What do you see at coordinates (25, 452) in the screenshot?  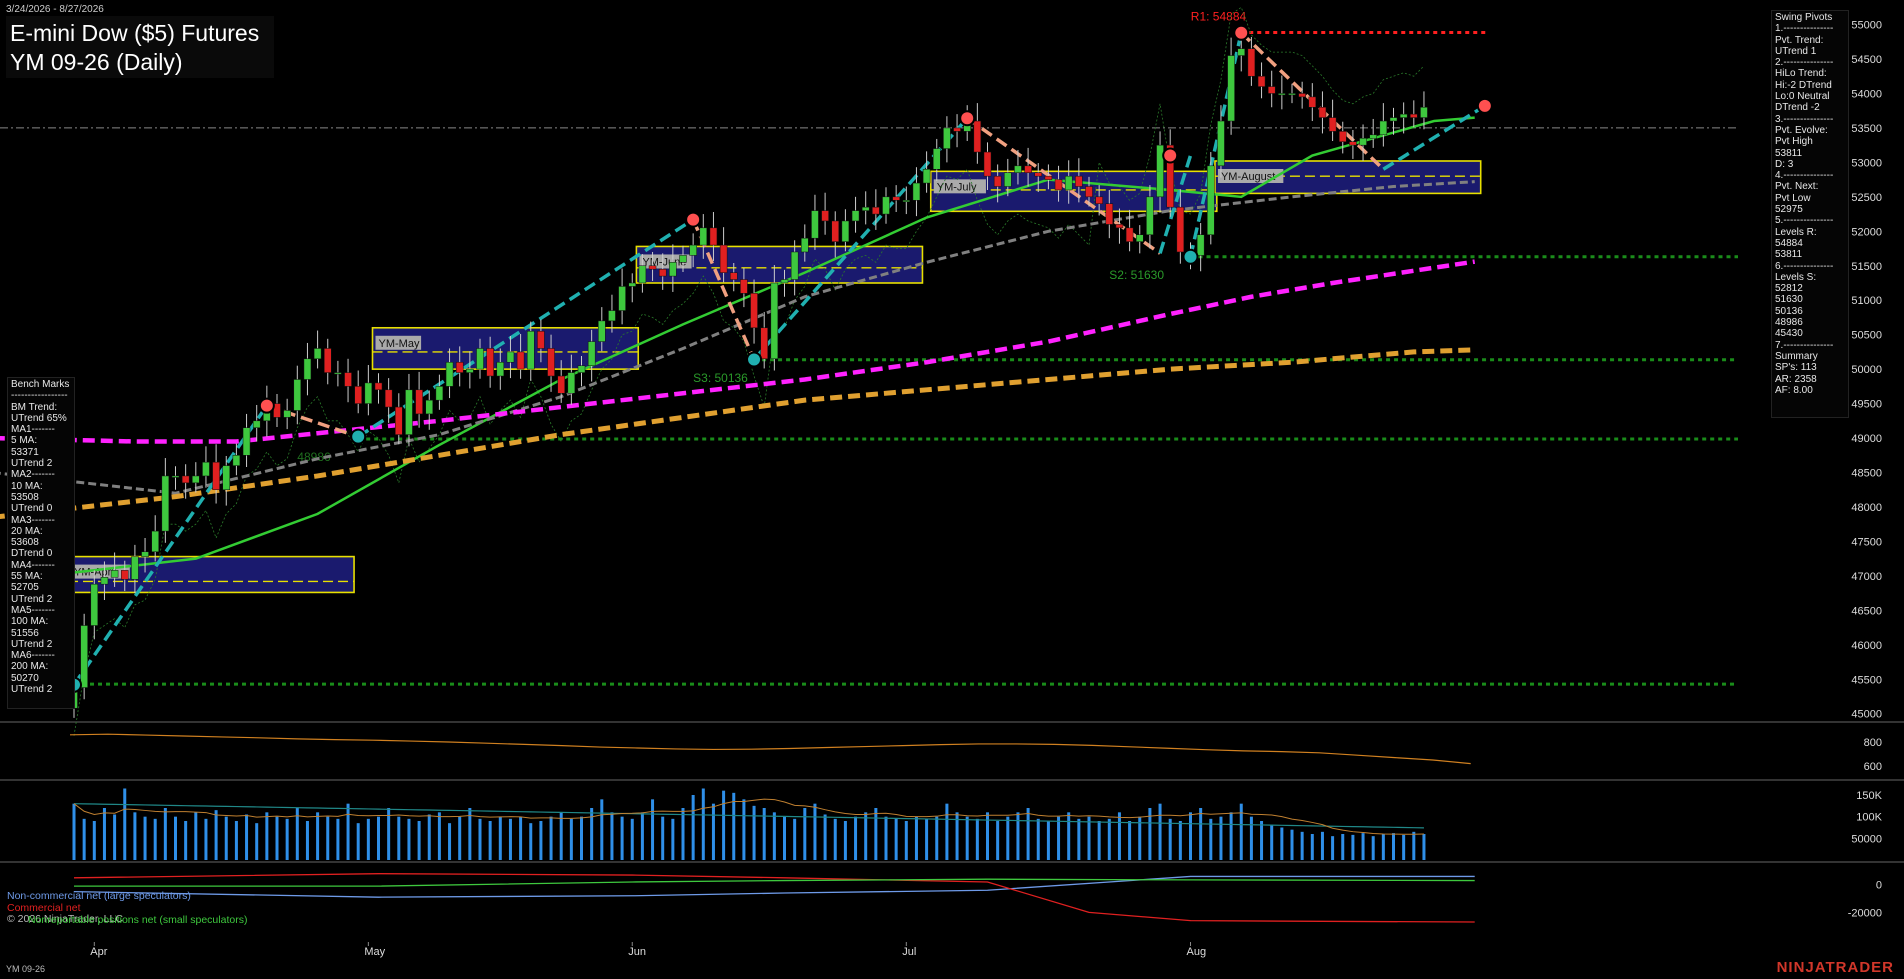 I see `bench-mark-line: 53371` at bounding box center [25, 452].